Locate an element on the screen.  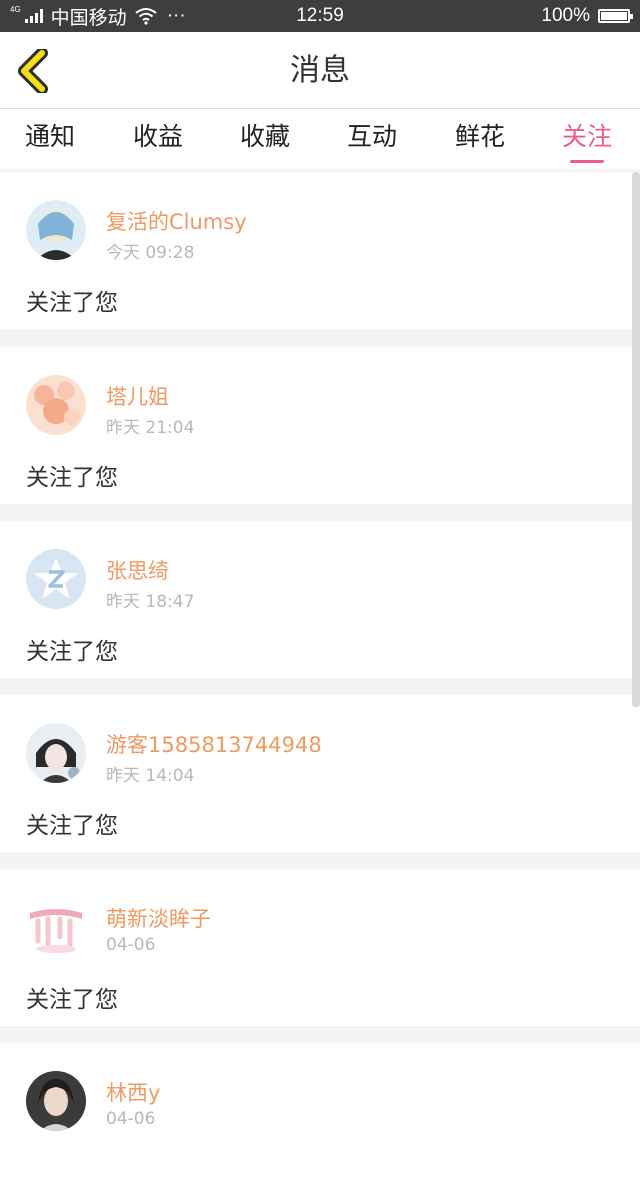
user-name: 游客1585813744948 is located at coordinates (214, 744).